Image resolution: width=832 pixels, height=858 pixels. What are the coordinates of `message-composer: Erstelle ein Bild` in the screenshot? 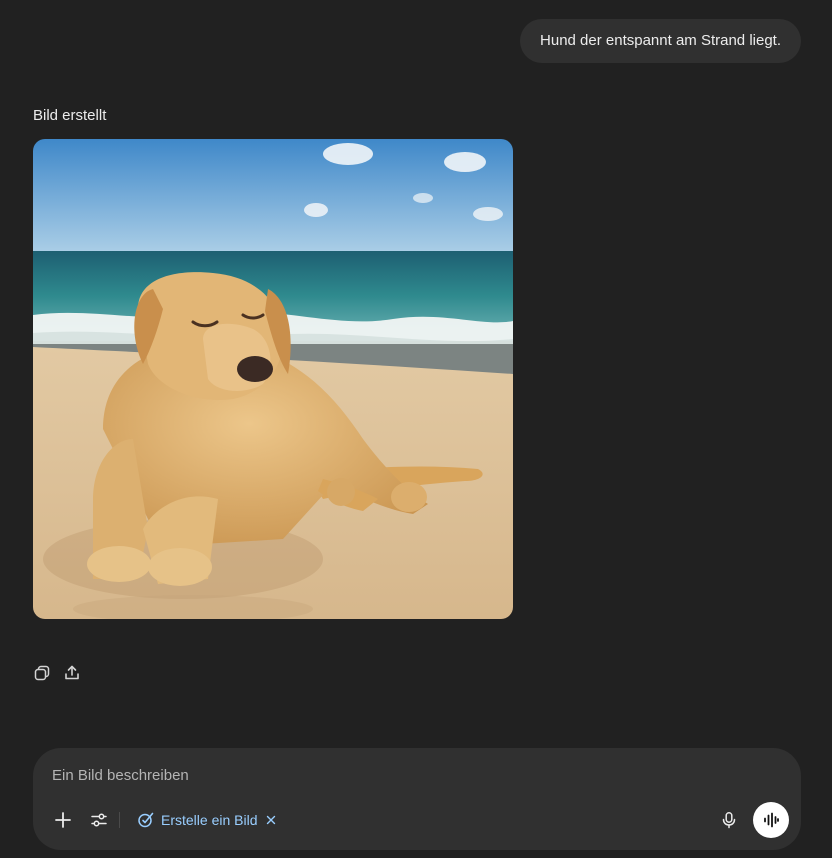 It's located at (417, 799).